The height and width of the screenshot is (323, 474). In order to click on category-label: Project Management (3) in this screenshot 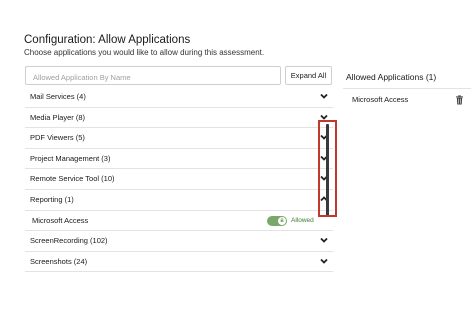, I will do `click(70, 158)`.